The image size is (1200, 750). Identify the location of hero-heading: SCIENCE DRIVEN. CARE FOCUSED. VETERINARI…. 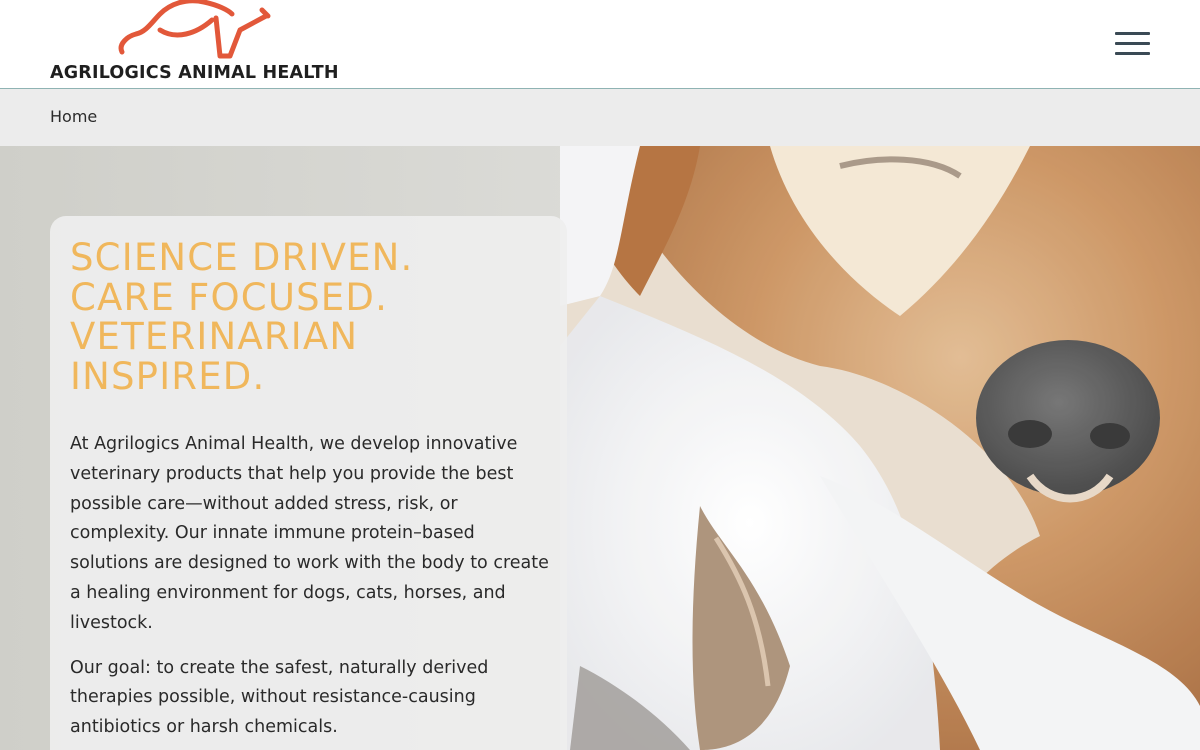
(308, 317).